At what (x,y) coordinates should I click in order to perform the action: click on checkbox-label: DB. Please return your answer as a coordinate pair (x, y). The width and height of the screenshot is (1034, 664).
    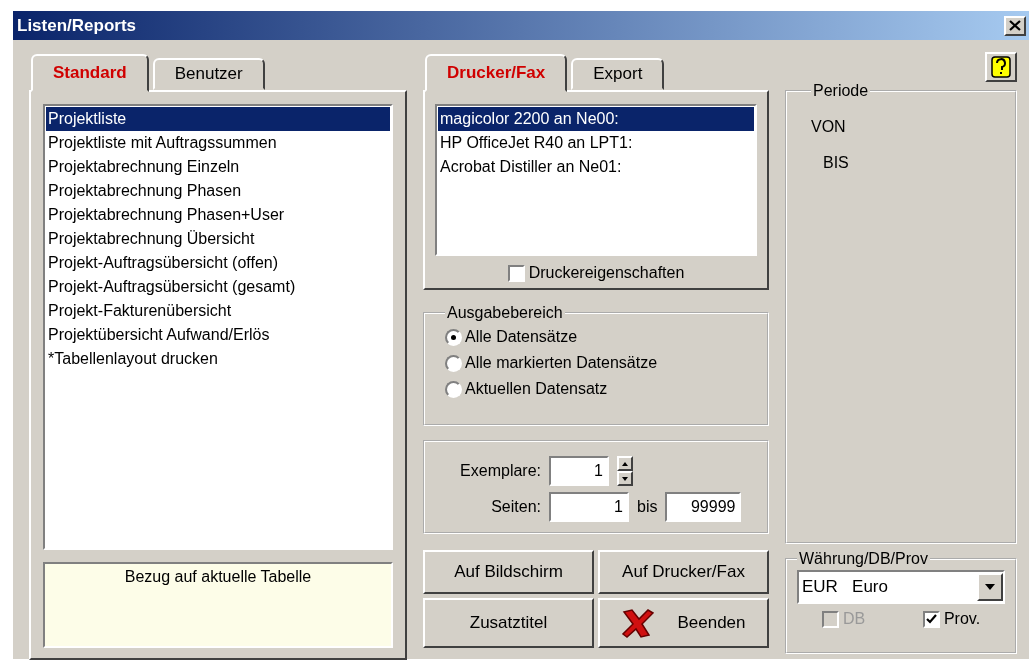
    Looking at the image, I should click on (854, 619).